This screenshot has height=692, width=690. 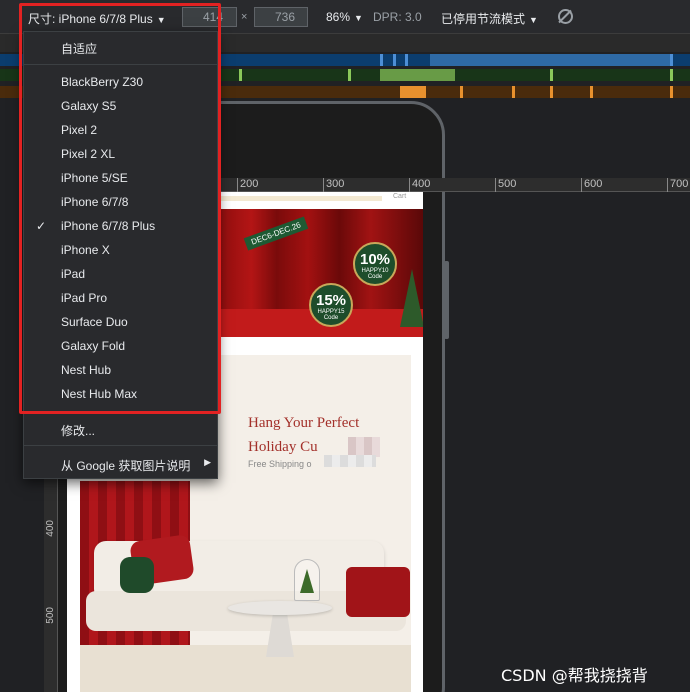 What do you see at coordinates (397, 17) in the screenshot?
I see `dpr-dropdown: DPR: 3.0` at bounding box center [397, 17].